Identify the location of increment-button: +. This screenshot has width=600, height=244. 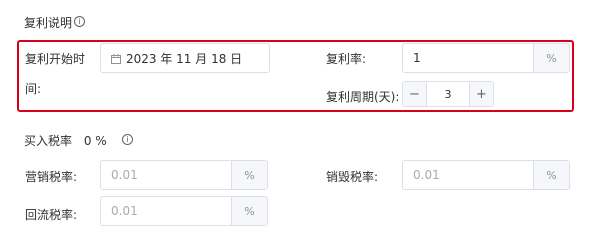
(481, 94).